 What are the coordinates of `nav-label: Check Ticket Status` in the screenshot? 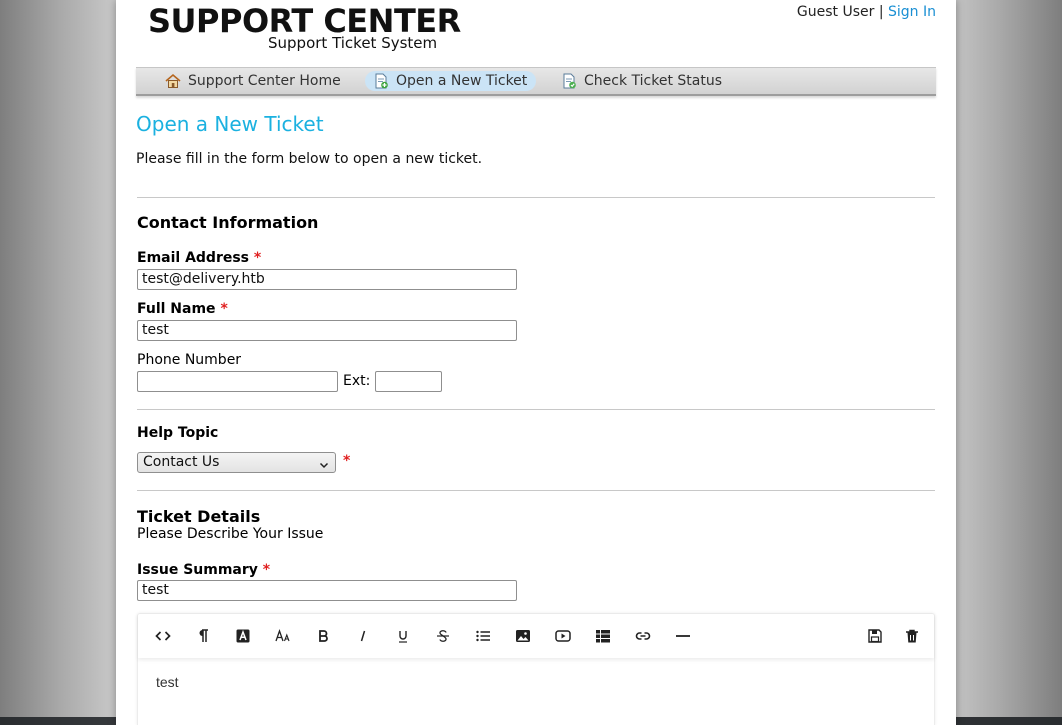 It's located at (653, 81).